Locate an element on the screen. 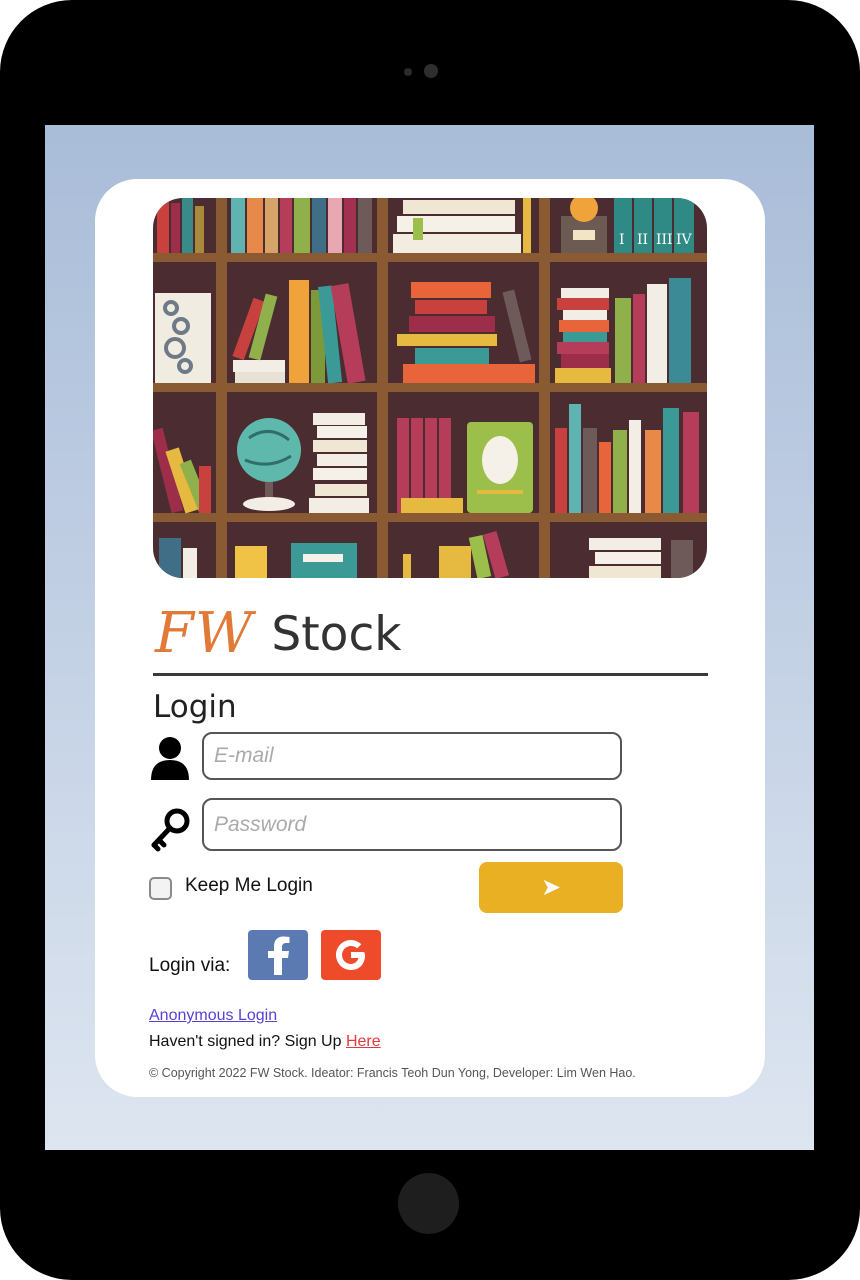 This screenshot has height=1280, width=860. signup-here-link: Here is located at coordinates (363, 1041).